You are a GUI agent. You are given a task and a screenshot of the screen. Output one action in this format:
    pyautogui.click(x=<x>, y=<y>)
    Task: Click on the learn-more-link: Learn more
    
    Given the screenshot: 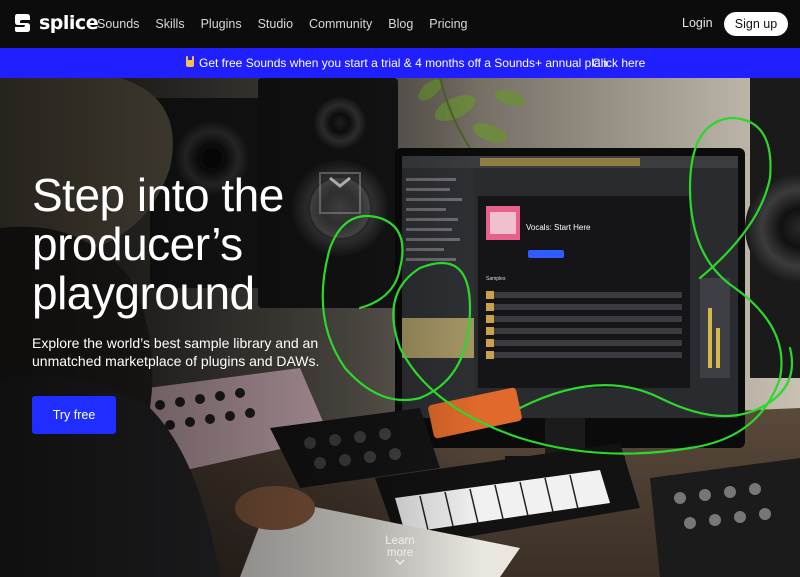 What is the action you would take?
    pyautogui.click(x=400, y=547)
    